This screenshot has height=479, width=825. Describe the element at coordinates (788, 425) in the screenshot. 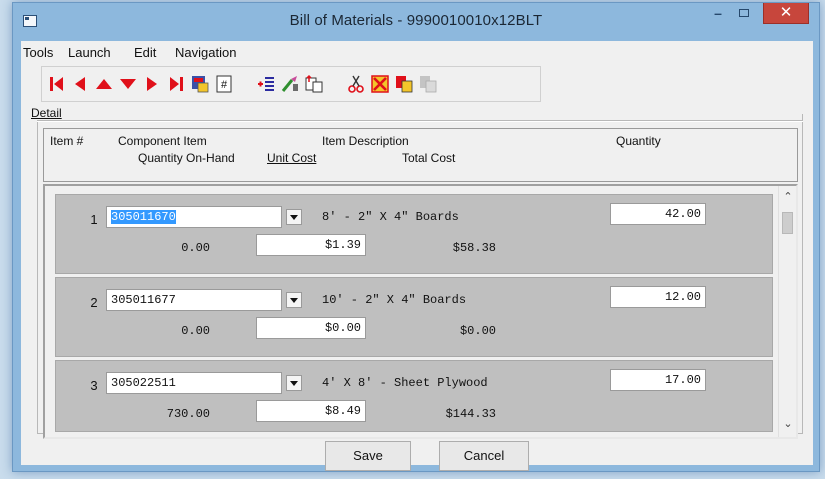

I see `scroll-down-icon: ⌄` at that location.